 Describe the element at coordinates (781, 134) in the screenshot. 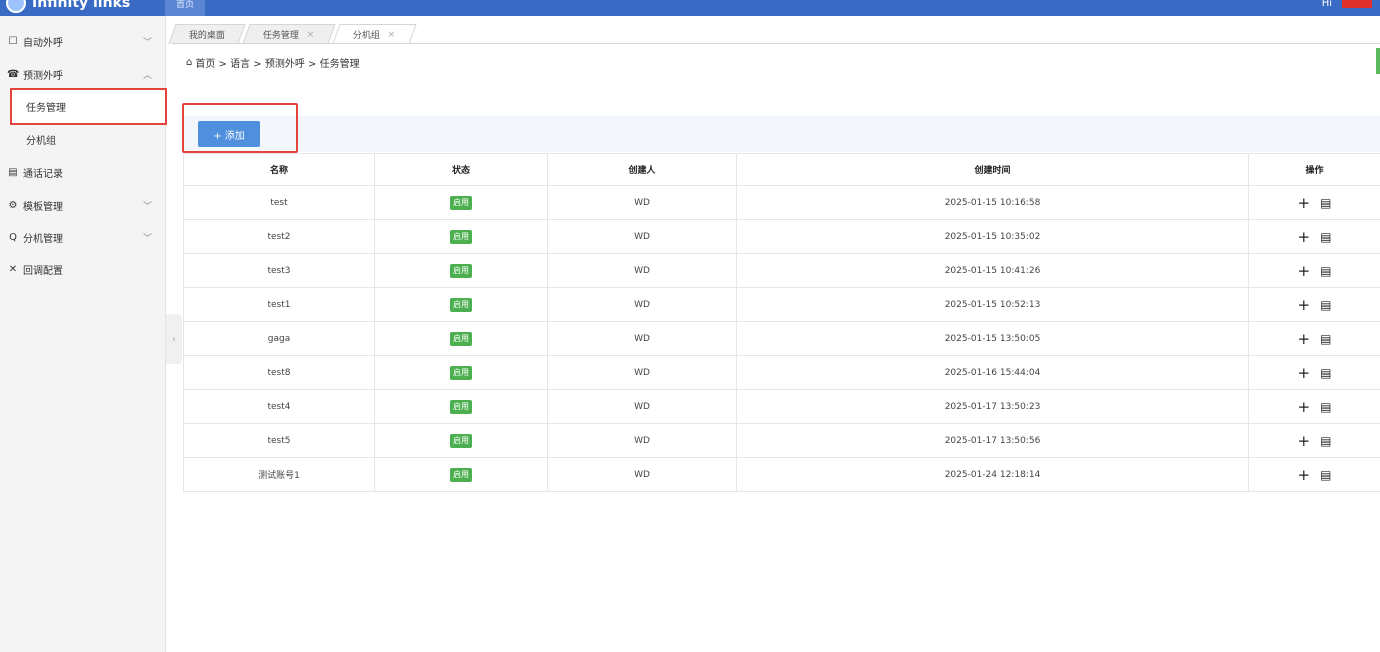

I see `toolbar` at that location.